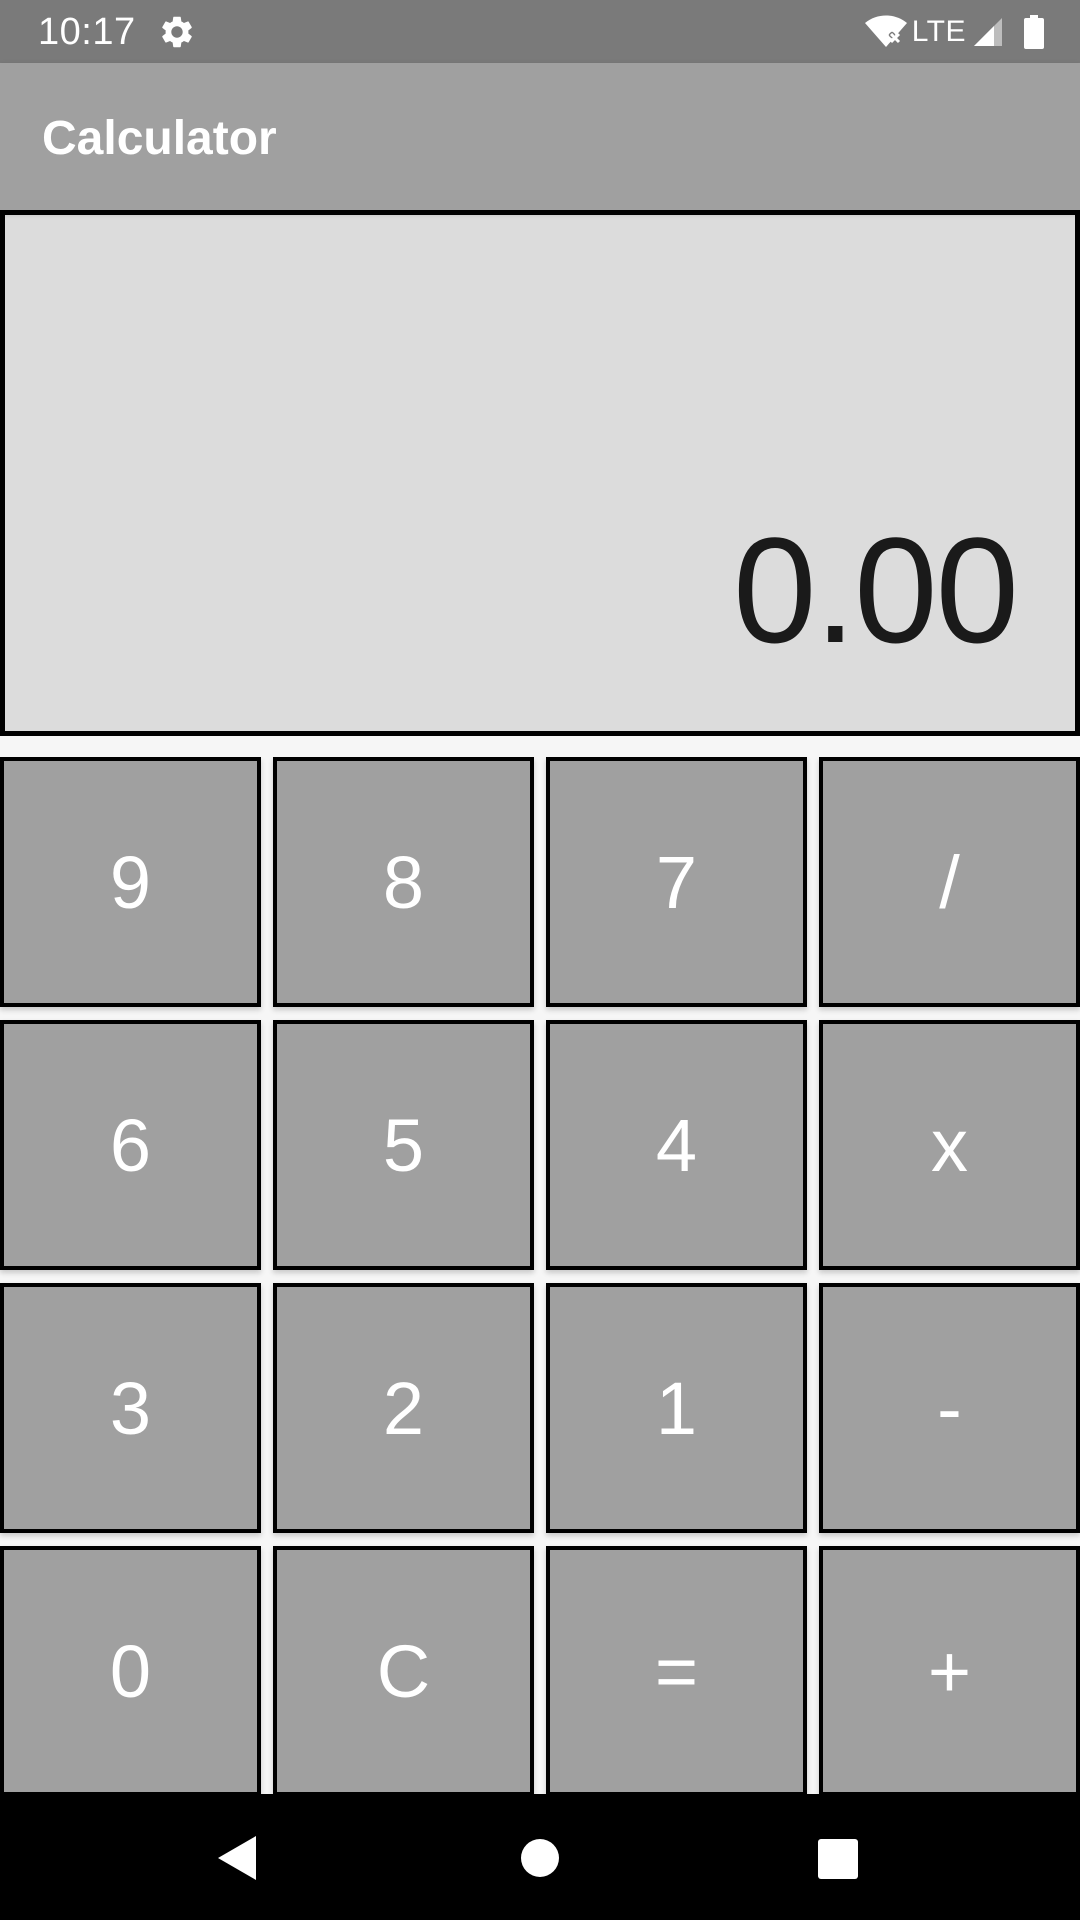 The image size is (1080, 1920). What do you see at coordinates (540, 31) in the screenshot?
I see `status-bar: 10:17 LTE` at bounding box center [540, 31].